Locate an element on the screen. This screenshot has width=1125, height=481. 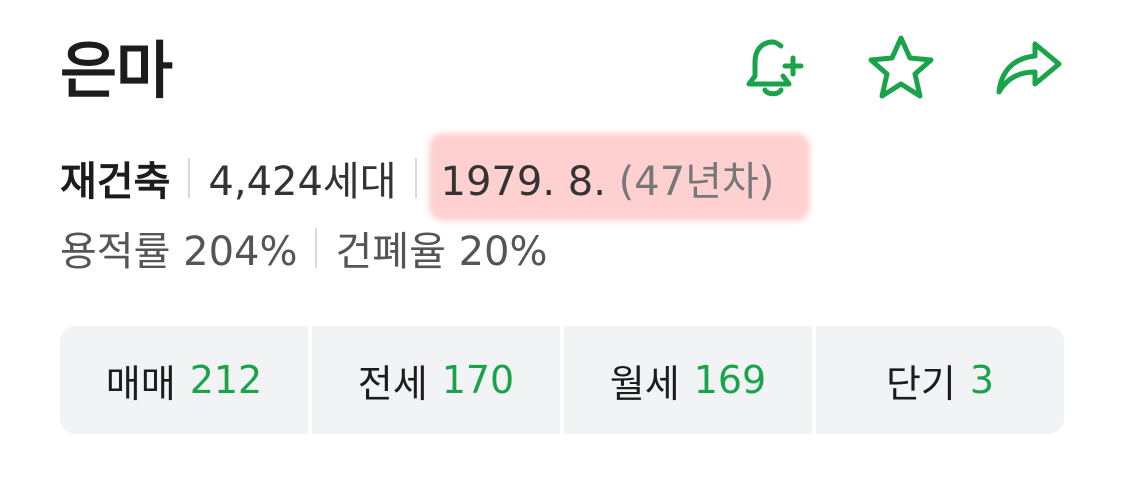
bell-plus-icon is located at coordinates (775, 68).